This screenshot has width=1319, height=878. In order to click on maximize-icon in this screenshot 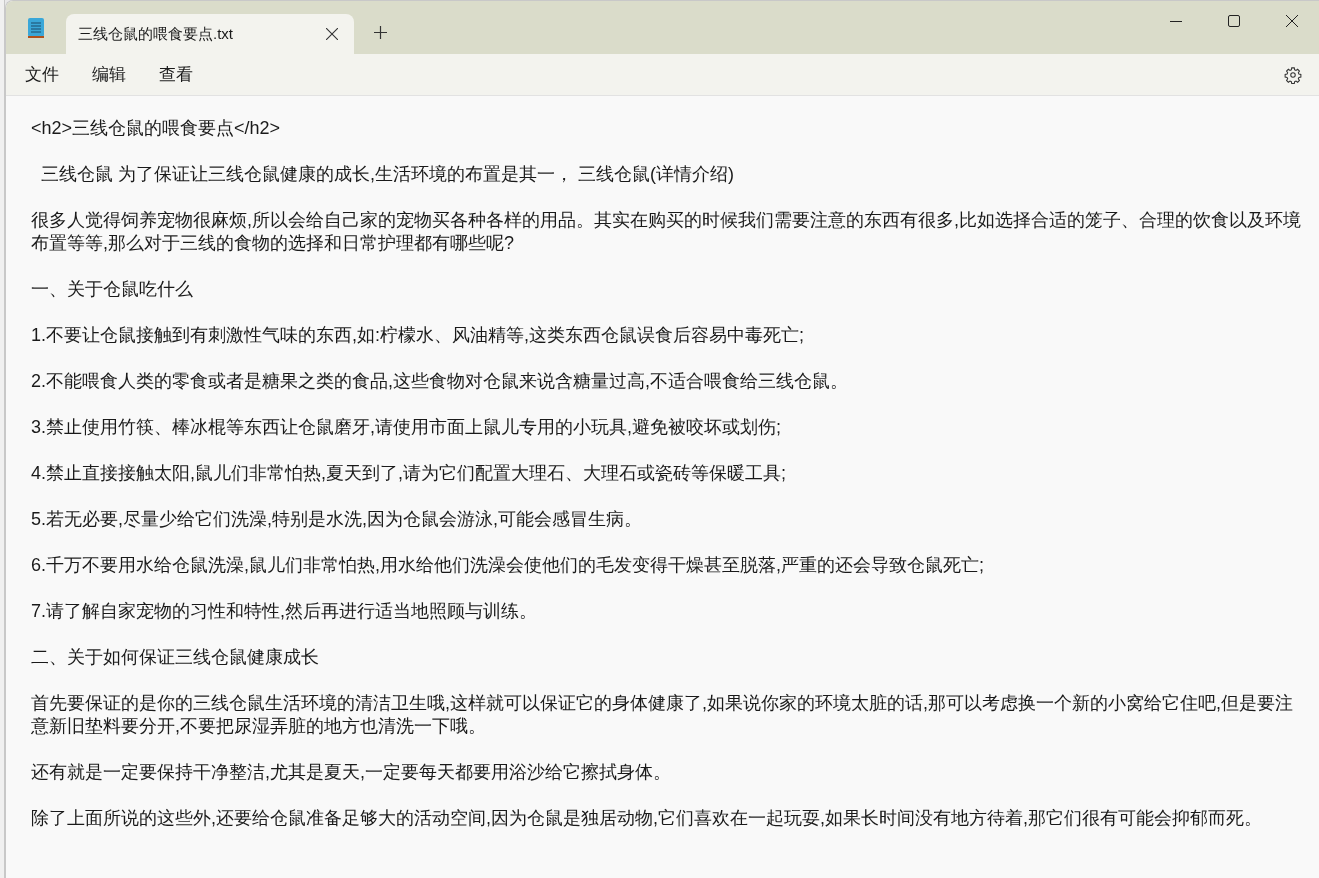, I will do `click(1234, 21)`.